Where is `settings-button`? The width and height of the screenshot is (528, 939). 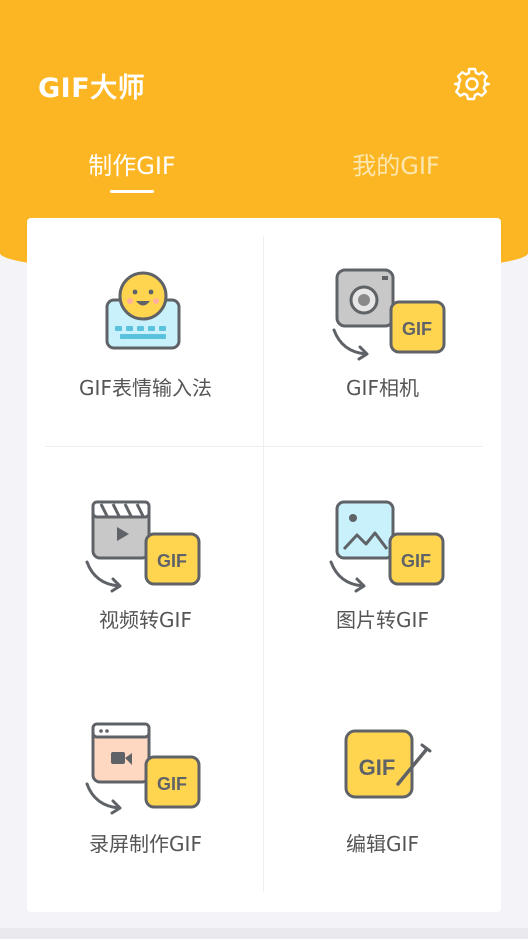 settings-button is located at coordinates (472, 84).